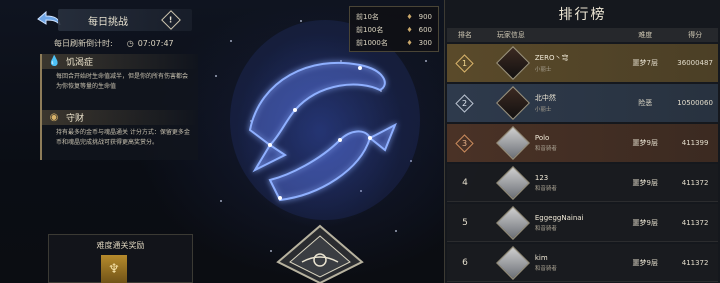 This screenshot has height=283, width=720. What do you see at coordinates (465, 63) in the screenshot?
I see `rank-badge-icon: 1` at bounding box center [465, 63].